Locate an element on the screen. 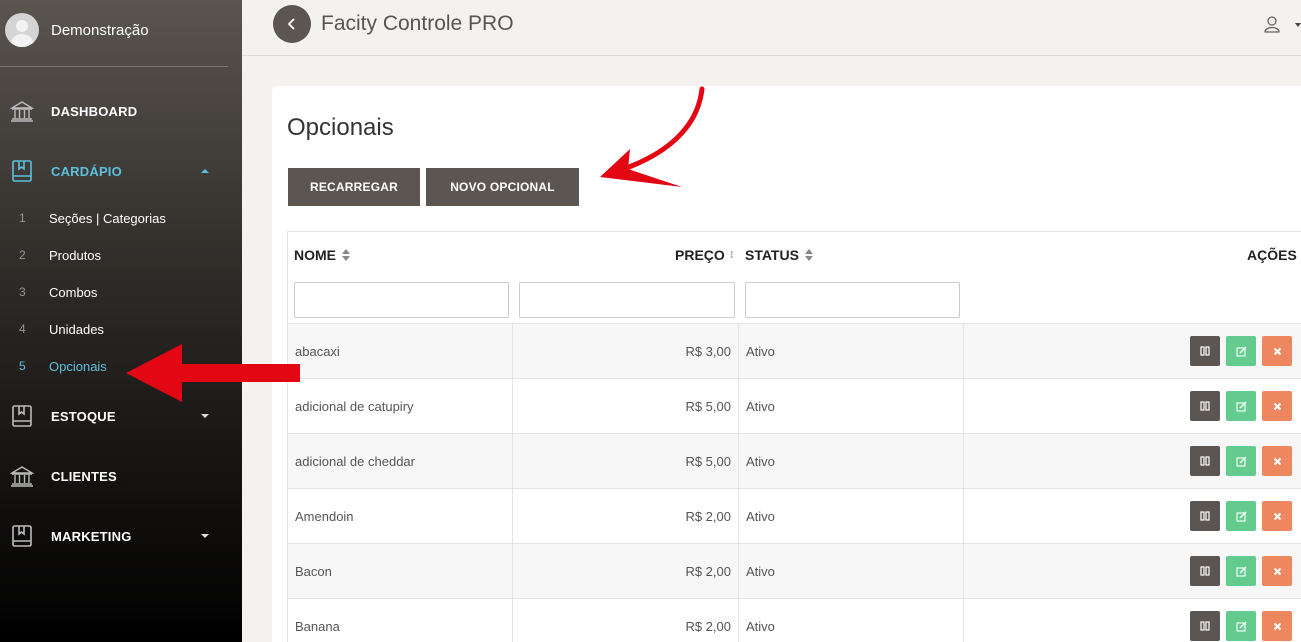  sidebar-item-marketing: MARKETING is located at coordinates (121, 536).